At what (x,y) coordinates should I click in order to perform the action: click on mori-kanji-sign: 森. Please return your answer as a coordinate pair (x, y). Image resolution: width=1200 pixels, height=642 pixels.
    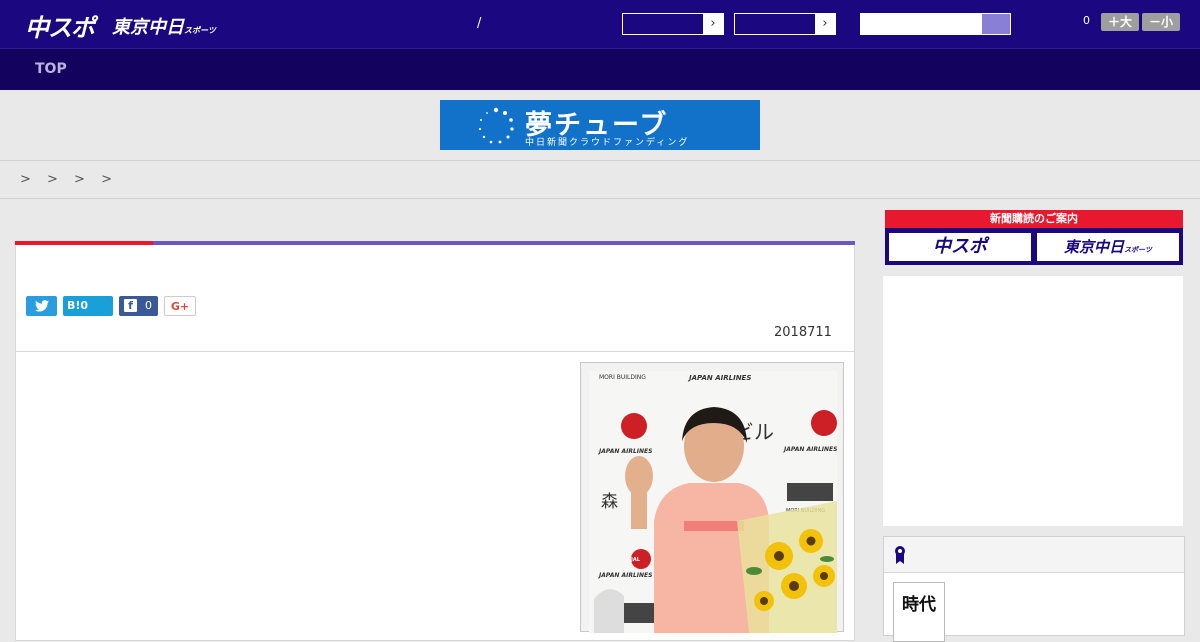
    Looking at the image, I should click on (609, 502).